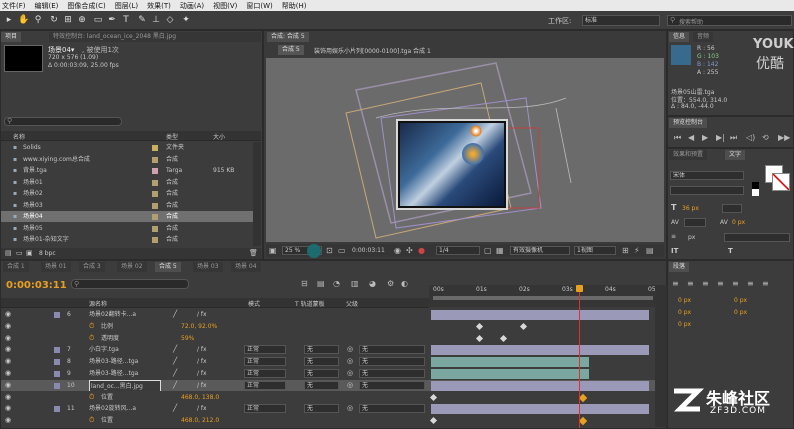 This screenshot has height=429, width=794. I want to click on delete-icon: 🗑, so click(253, 253).